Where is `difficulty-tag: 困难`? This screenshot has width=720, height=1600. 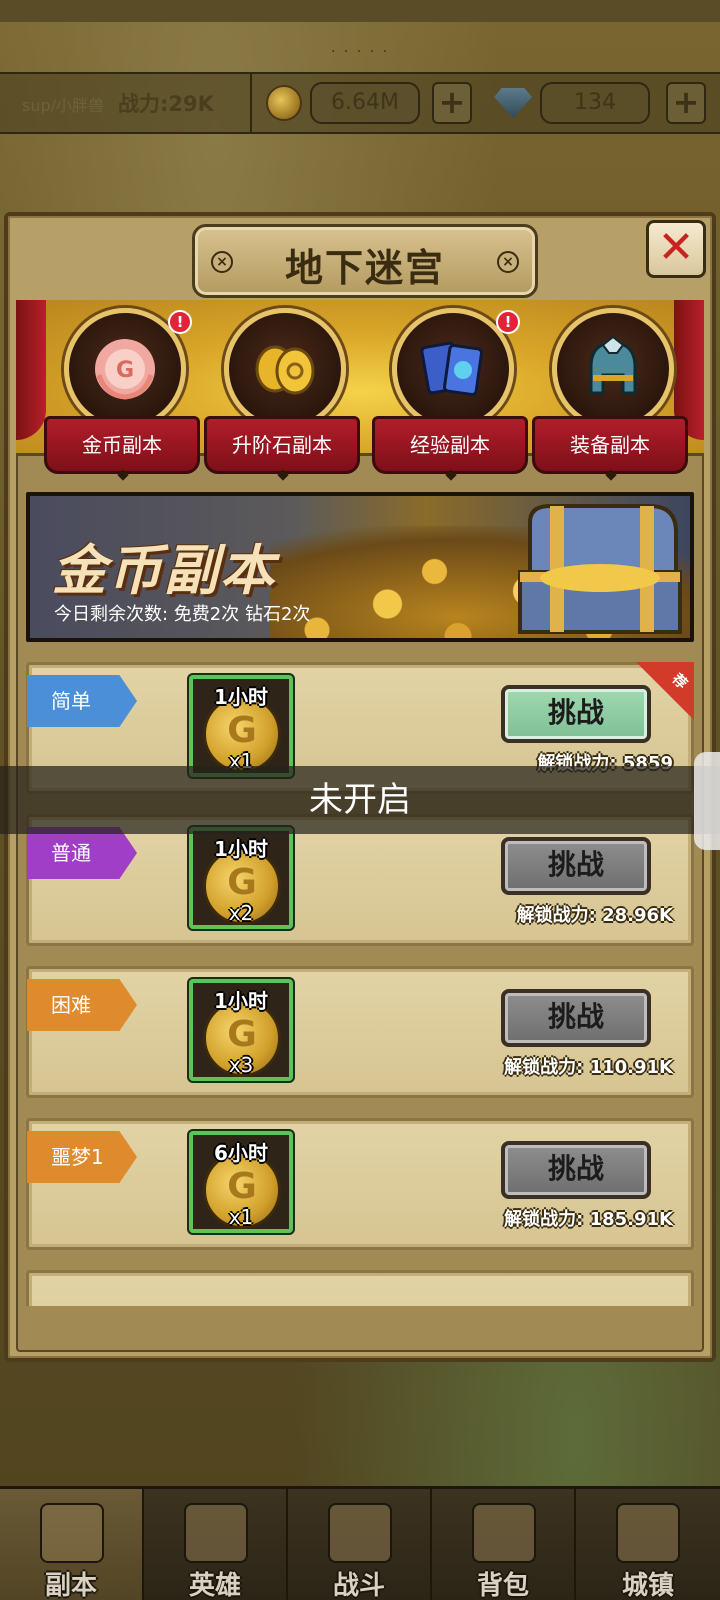
difficulty-tag: 困难 is located at coordinates (82, 1005).